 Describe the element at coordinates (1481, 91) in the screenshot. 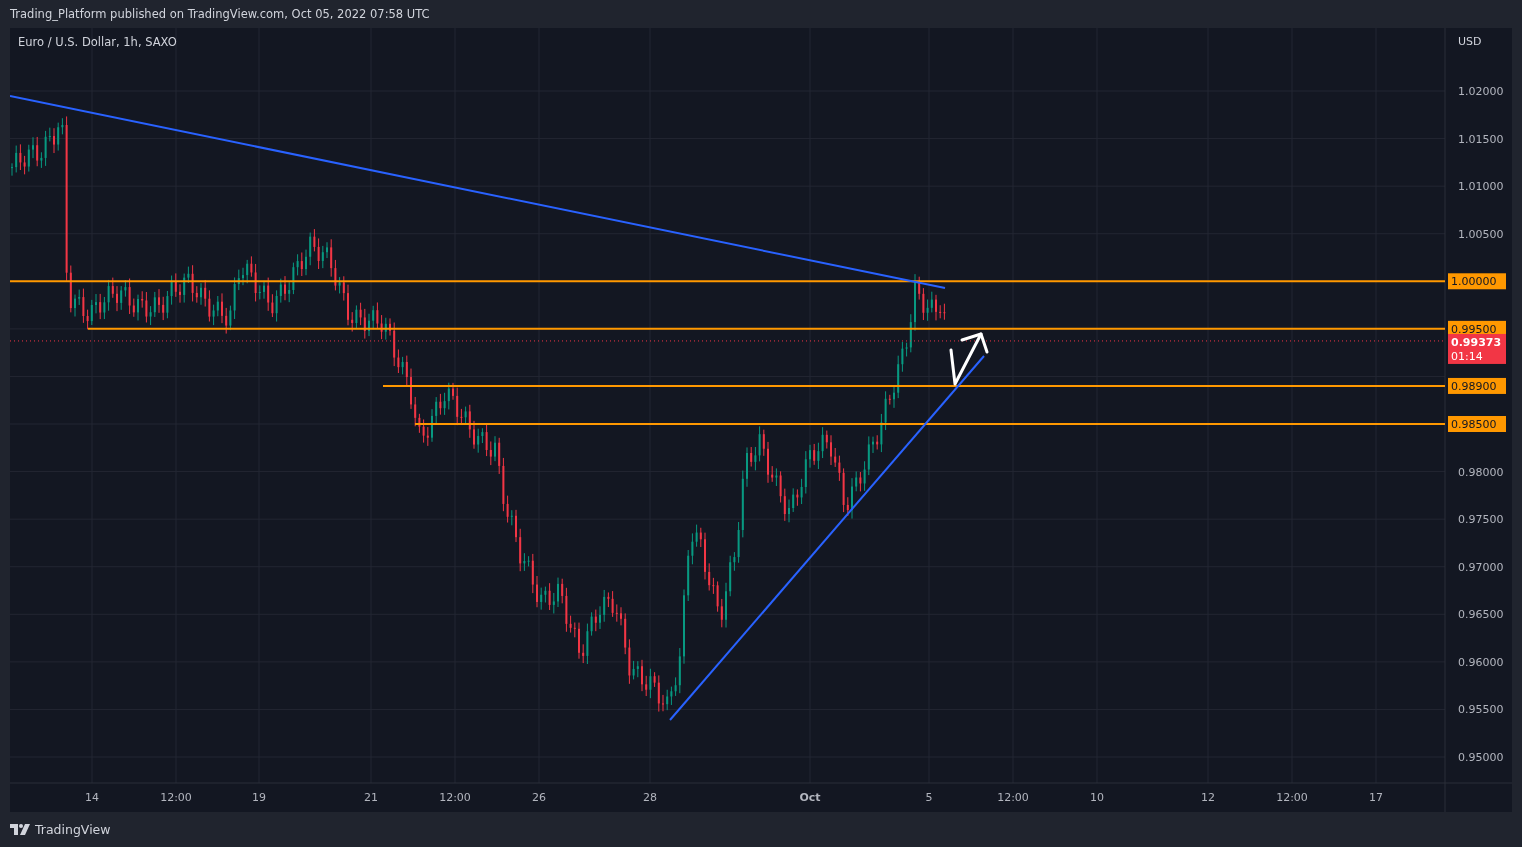

I see `price-tick-label: 1.02000` at that location.